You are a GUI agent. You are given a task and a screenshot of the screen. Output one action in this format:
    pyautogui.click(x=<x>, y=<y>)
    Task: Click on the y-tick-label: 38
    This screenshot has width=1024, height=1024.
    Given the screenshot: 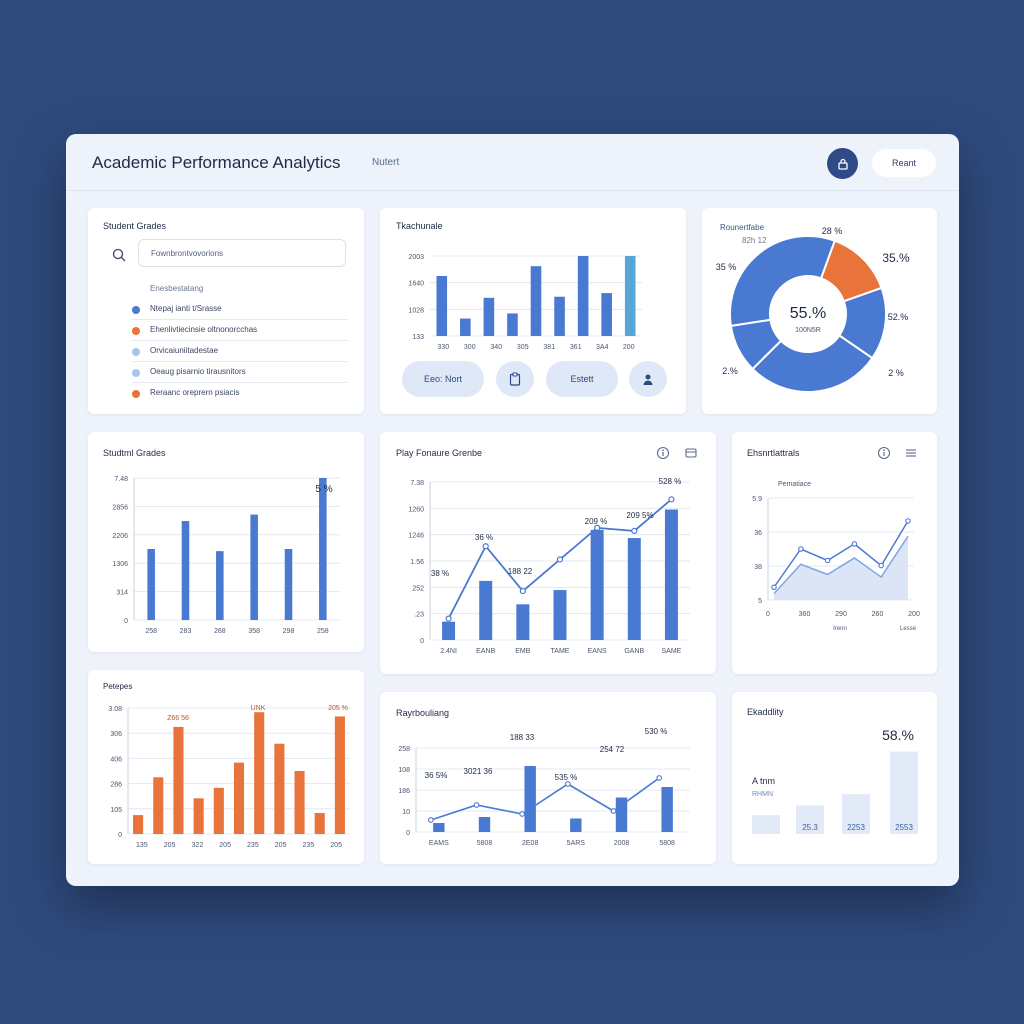 What is the action you would take?
    pyautogui.click(x=758, y=567)
    